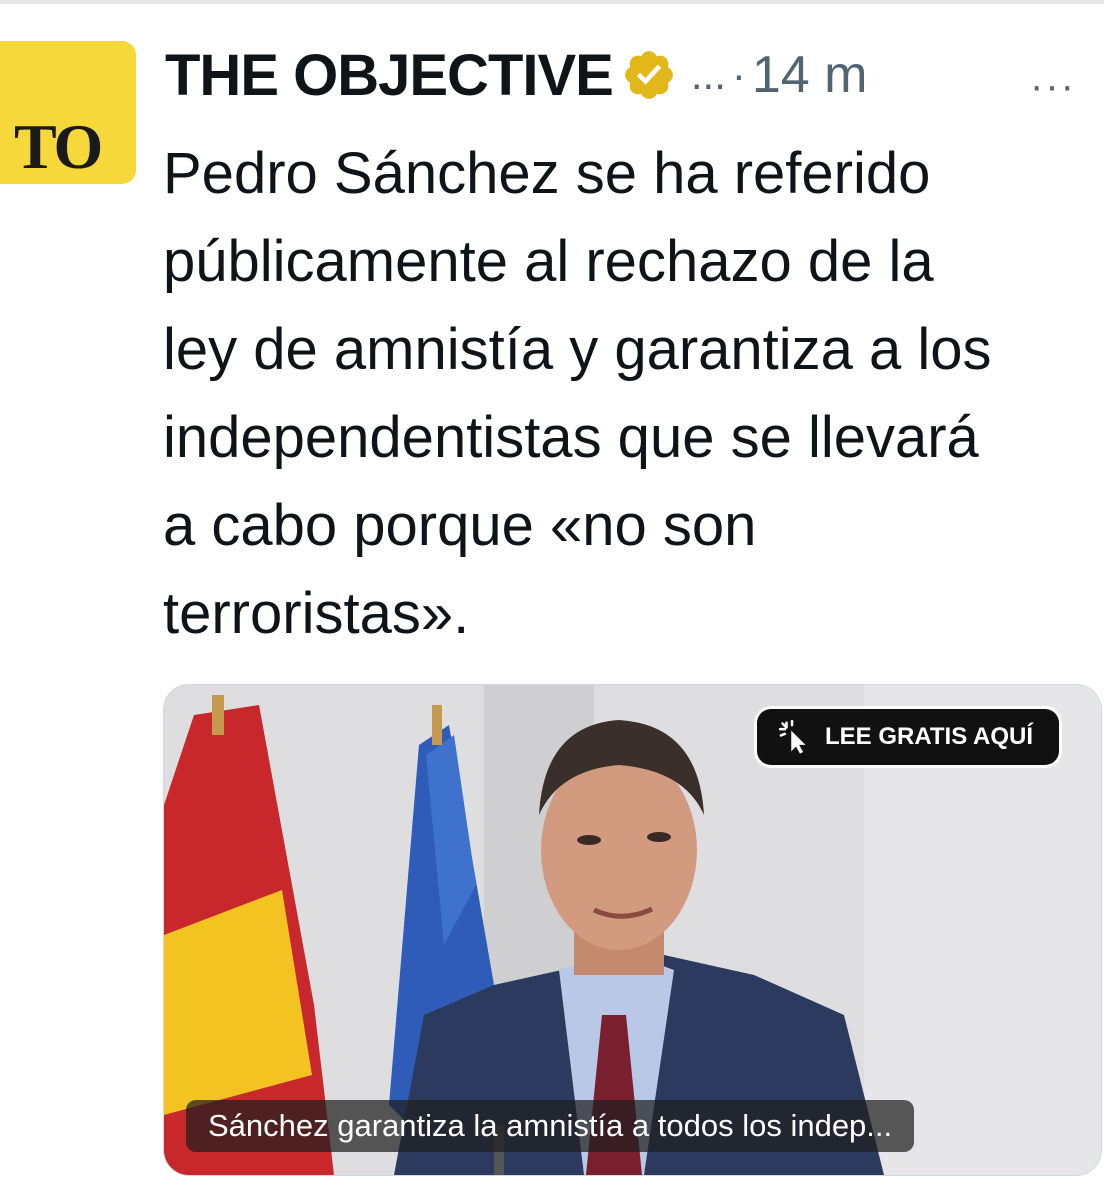  What do you see at coordinates (1053, 86) in the screenshot?
I see `more-options-icon: ···` at bounding box center [1053, 86].